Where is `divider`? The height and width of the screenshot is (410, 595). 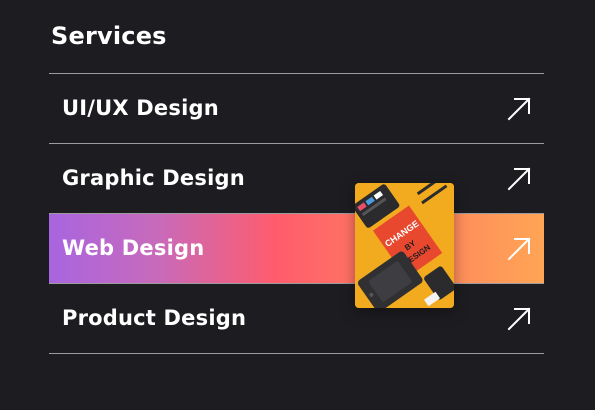
divider is located at coordinates (296, 353).